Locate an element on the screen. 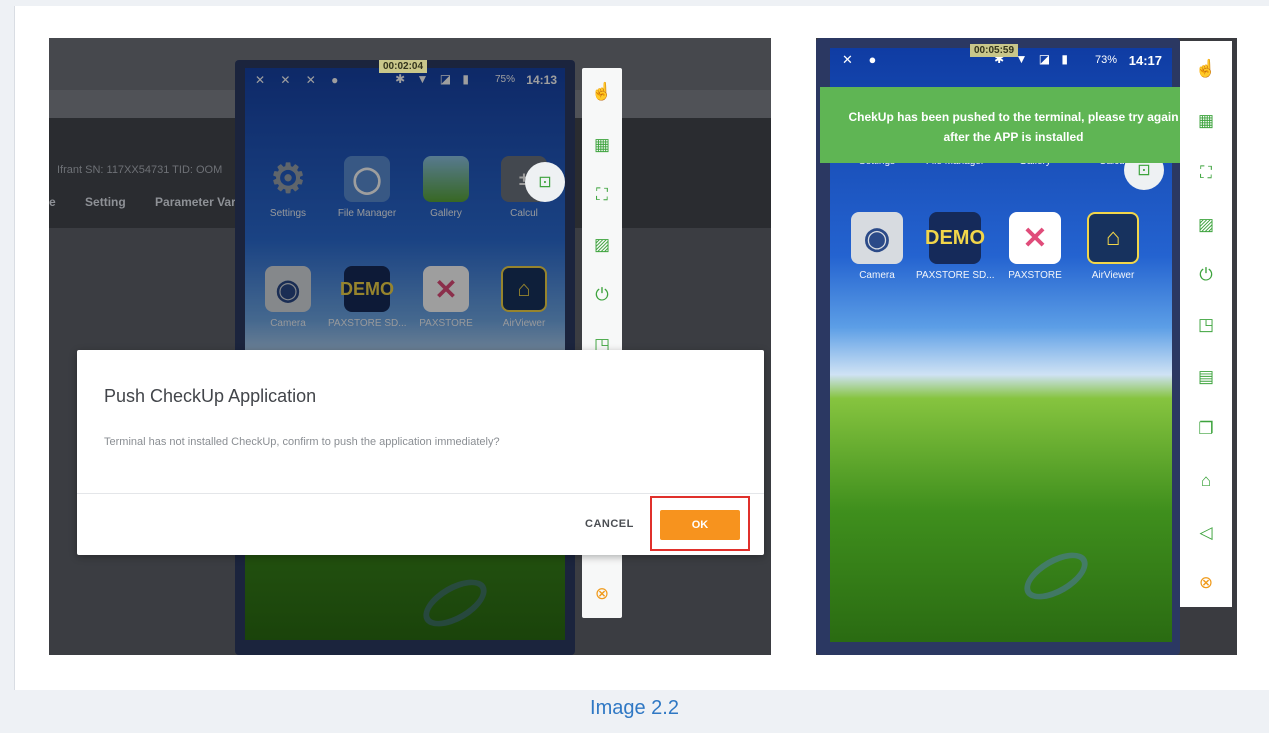  status-time: 14:17 is located at coordinates (1145, 60).